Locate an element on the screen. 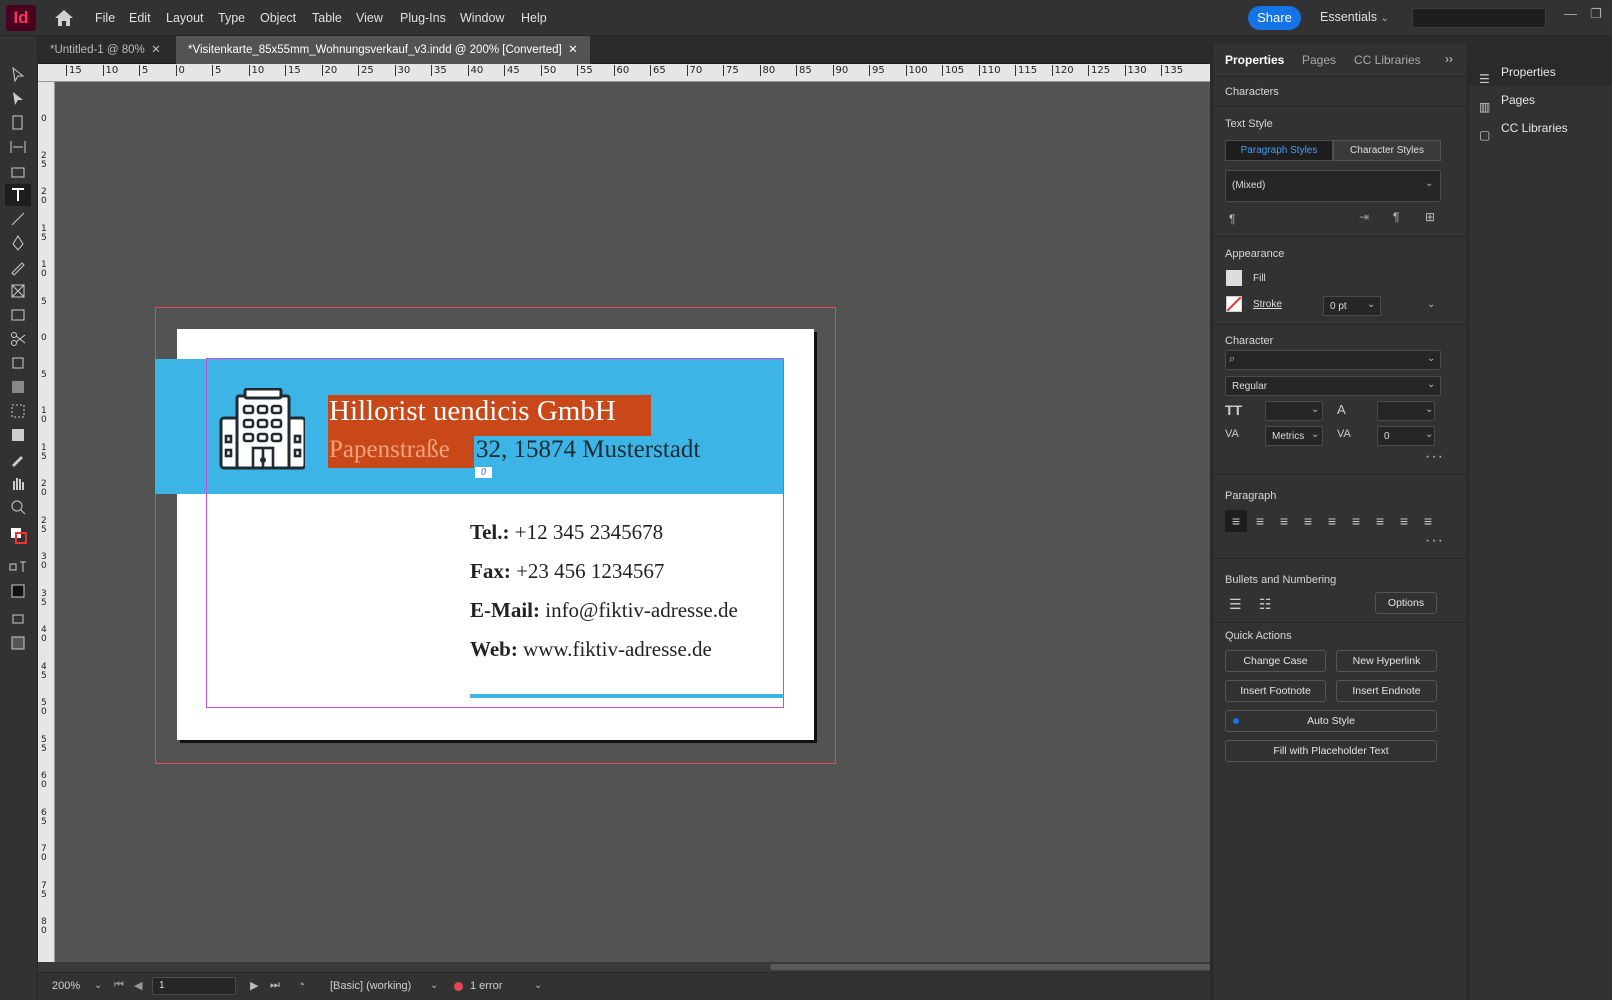 This screenshot has height=1000, width=1612. page-tool-icon is located at coordinates (18, 123).